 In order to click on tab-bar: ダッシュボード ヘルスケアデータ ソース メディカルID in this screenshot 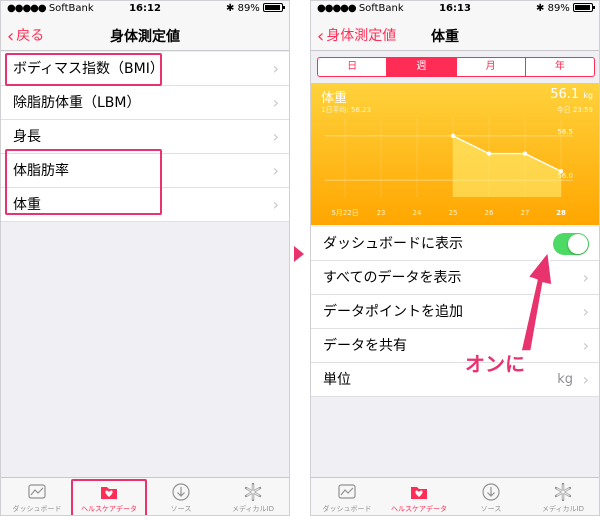, I will do `click(455, 496)`.